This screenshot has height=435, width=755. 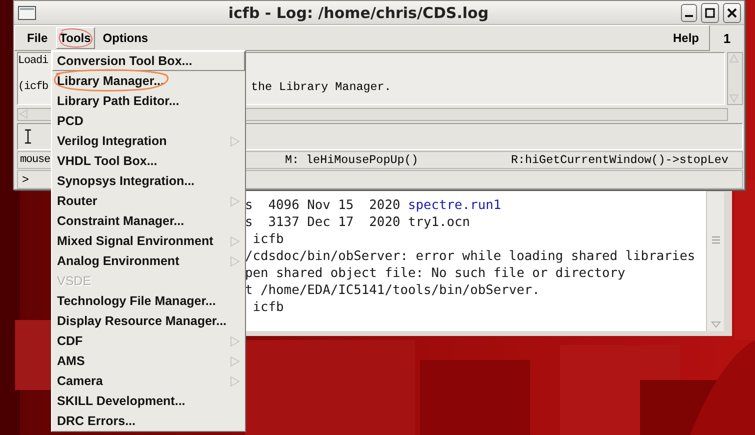 I want to click on grip-icon, so click(x=715, y=240).